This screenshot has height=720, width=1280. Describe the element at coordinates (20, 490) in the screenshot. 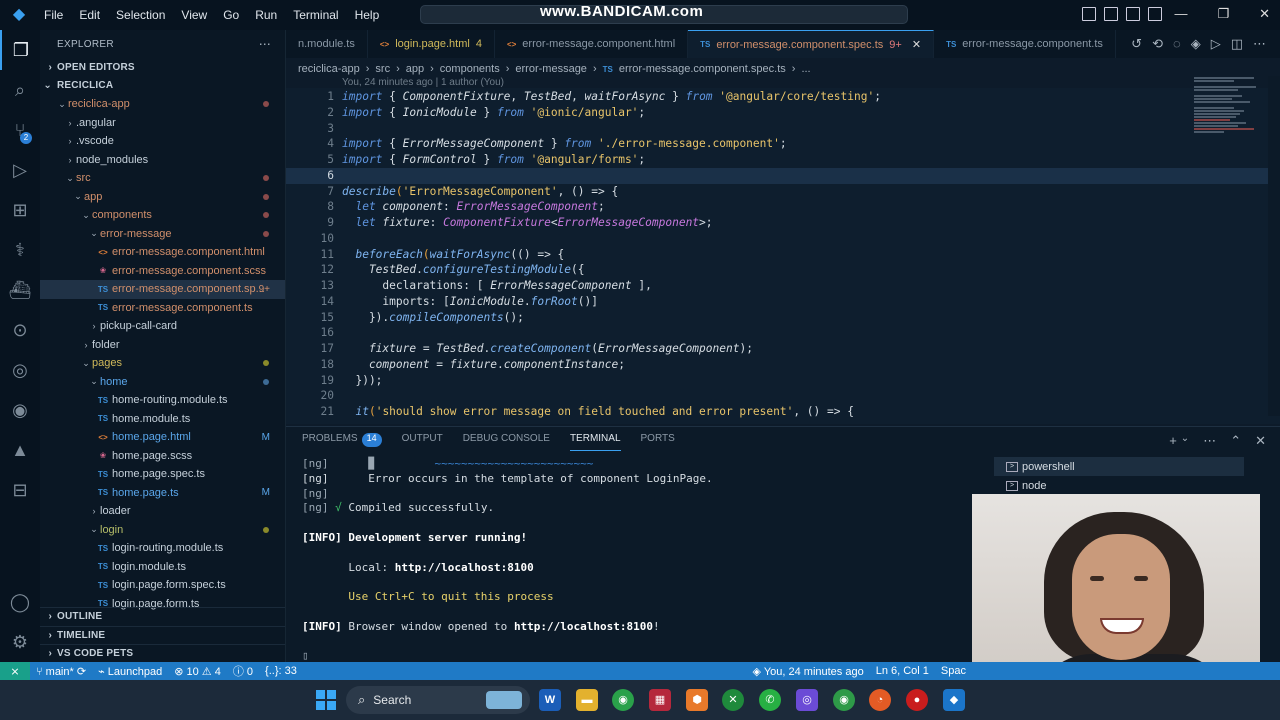

I see `testing-icon: ⊟` at that location.